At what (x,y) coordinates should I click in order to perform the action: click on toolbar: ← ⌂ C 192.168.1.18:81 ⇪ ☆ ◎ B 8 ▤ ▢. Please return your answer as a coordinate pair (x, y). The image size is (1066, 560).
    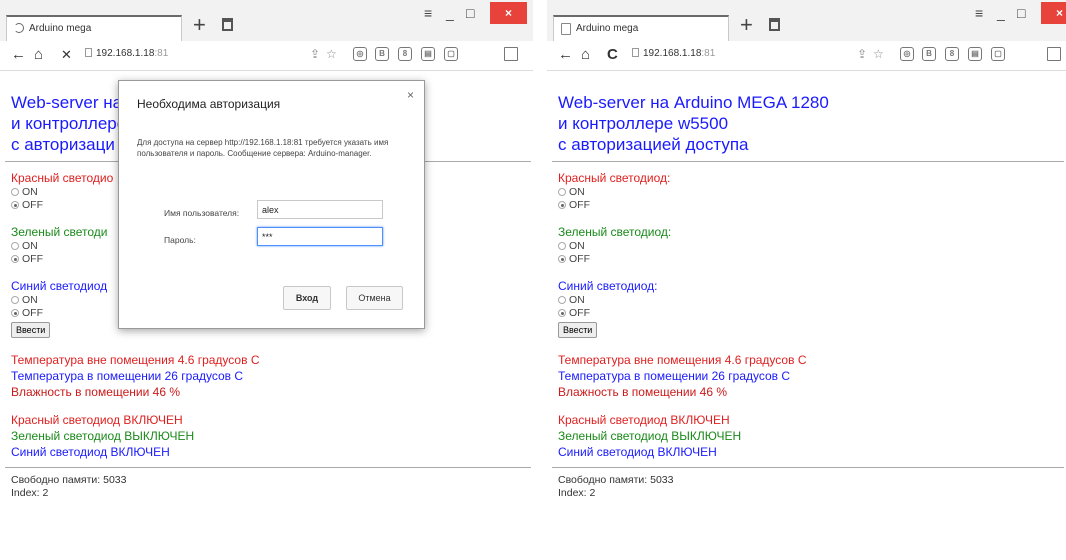
    Looking at the image, I should click on (806, 56).